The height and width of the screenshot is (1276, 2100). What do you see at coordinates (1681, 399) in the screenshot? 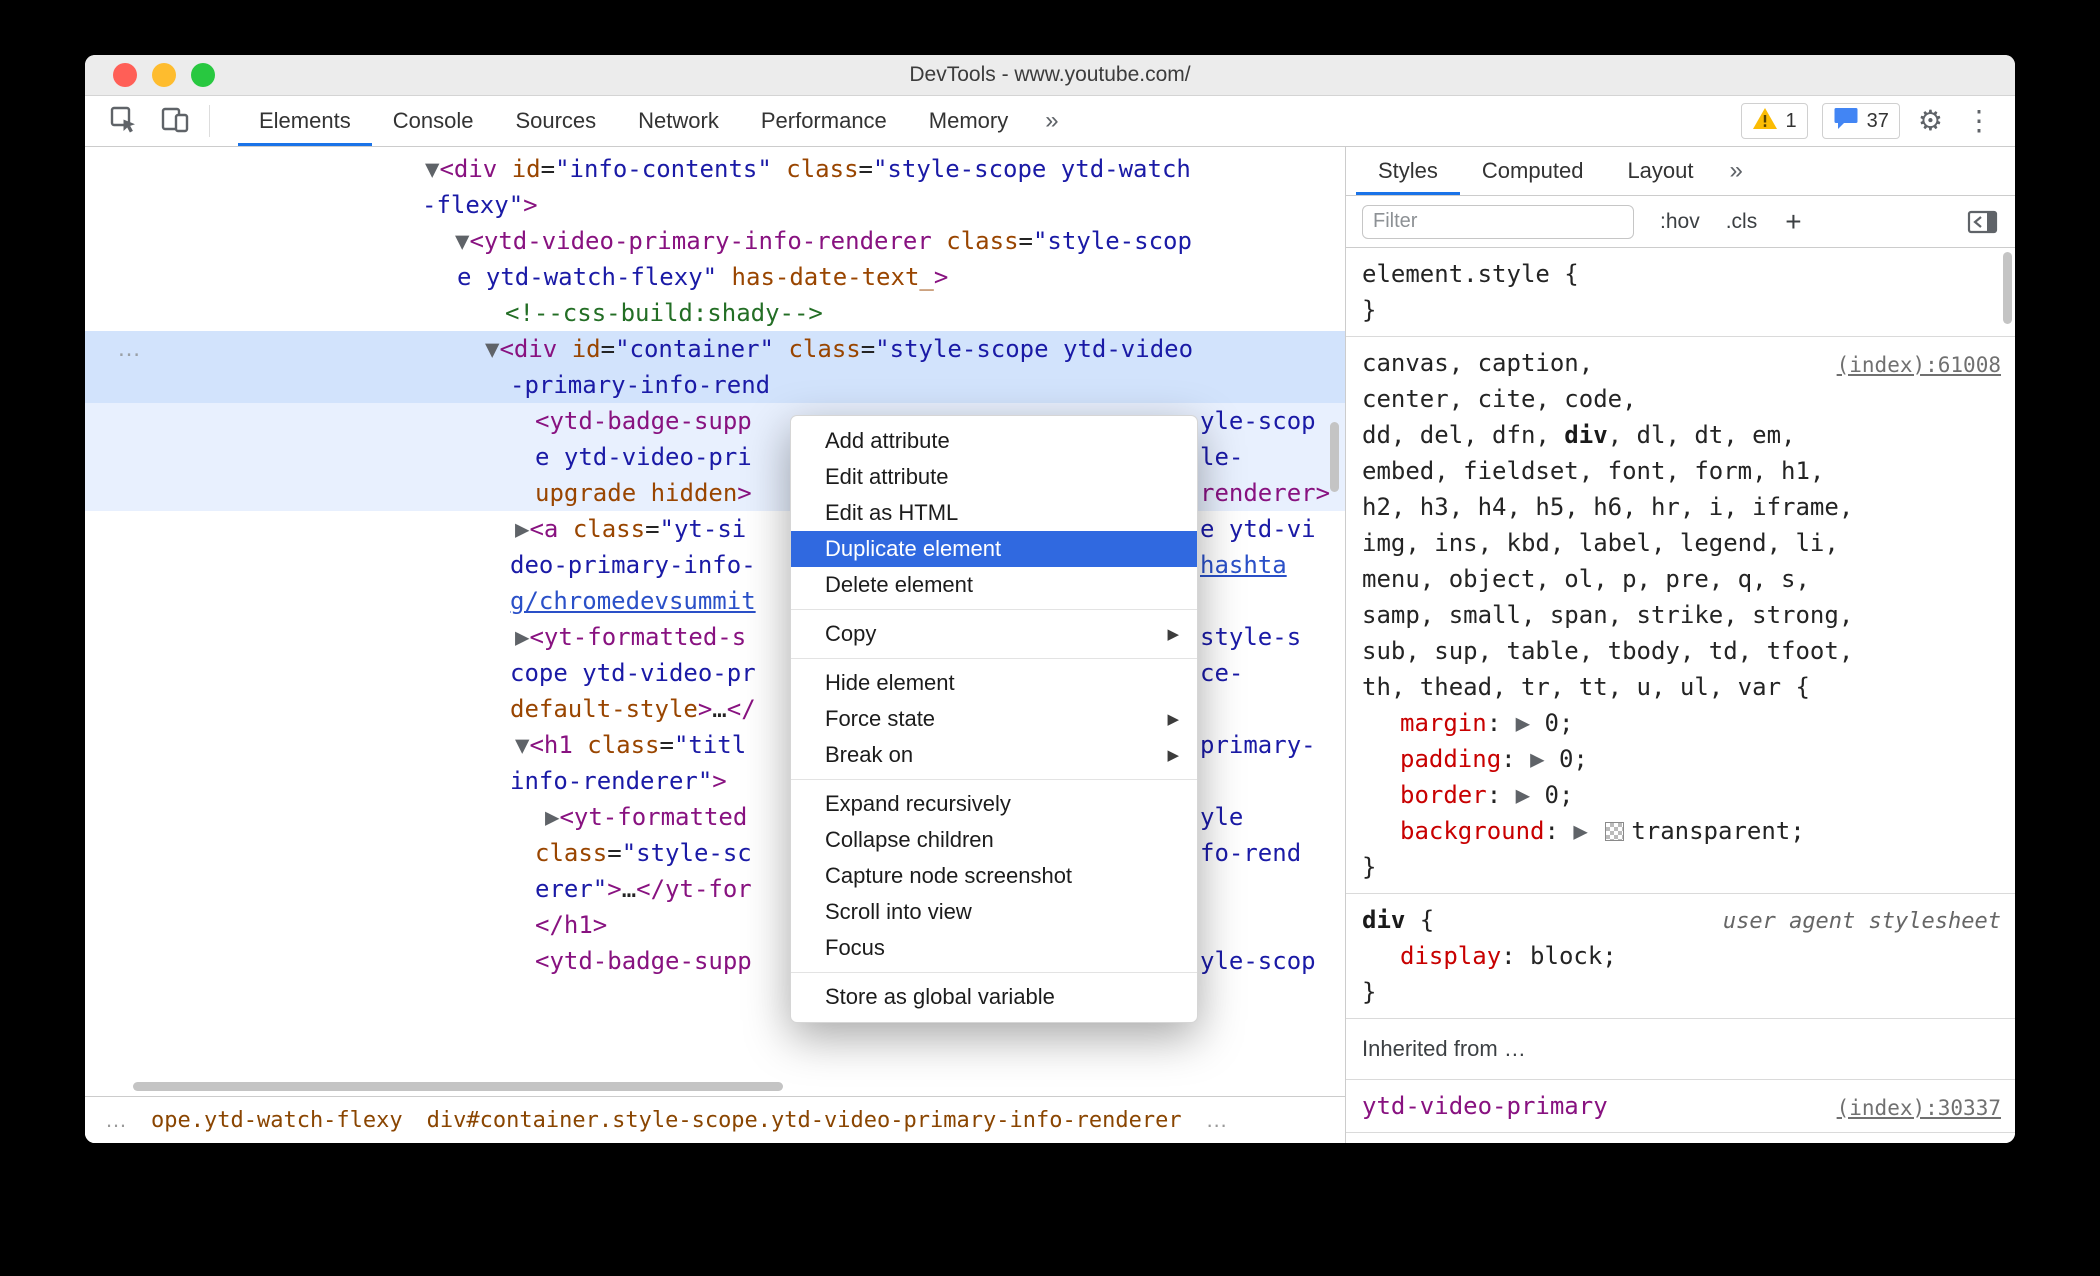
I see `css-line: center, cite, code,` at bounding box center [1681, 399].